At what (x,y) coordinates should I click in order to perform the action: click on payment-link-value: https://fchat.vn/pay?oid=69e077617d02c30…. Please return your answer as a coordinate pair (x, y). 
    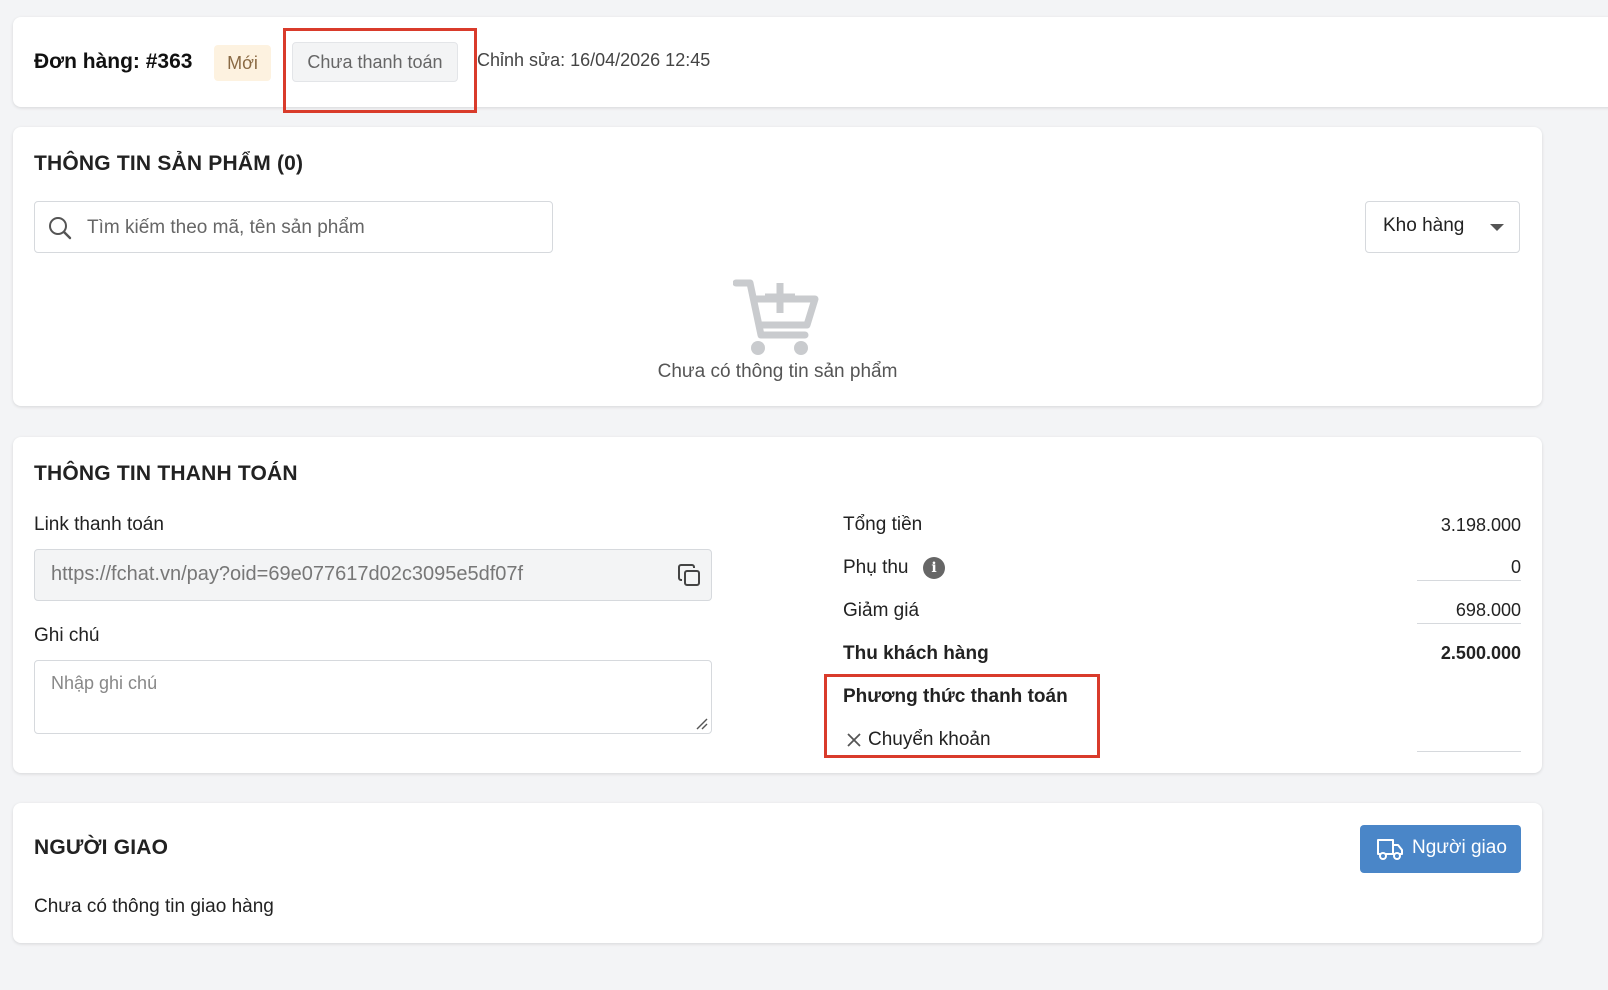
    Looking at the image, I should click on (287, 574).